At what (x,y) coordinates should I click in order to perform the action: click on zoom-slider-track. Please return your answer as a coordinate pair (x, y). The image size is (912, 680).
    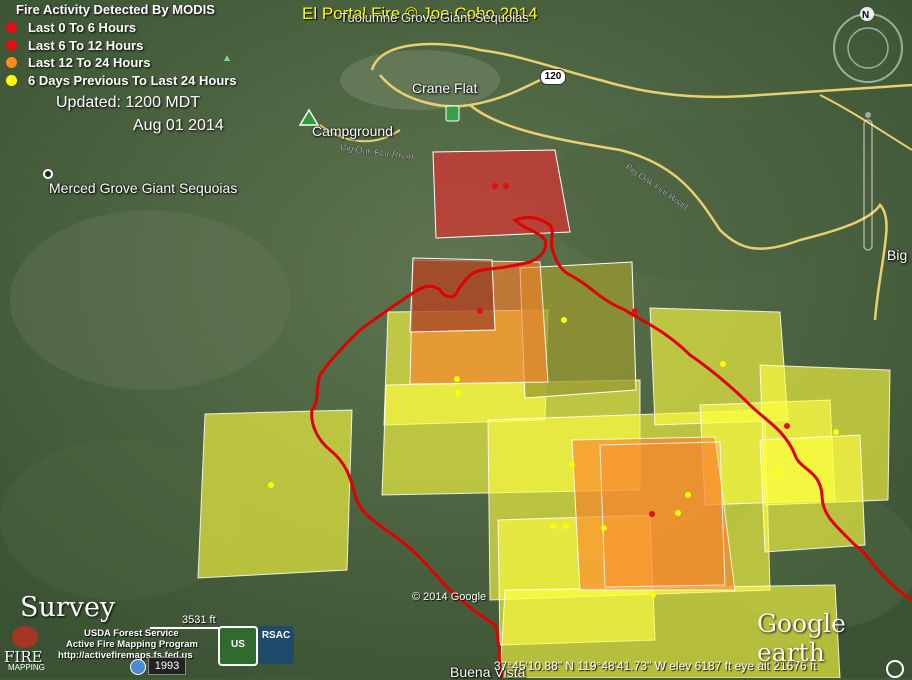
    Looking at the image, I should click on (868, 115).